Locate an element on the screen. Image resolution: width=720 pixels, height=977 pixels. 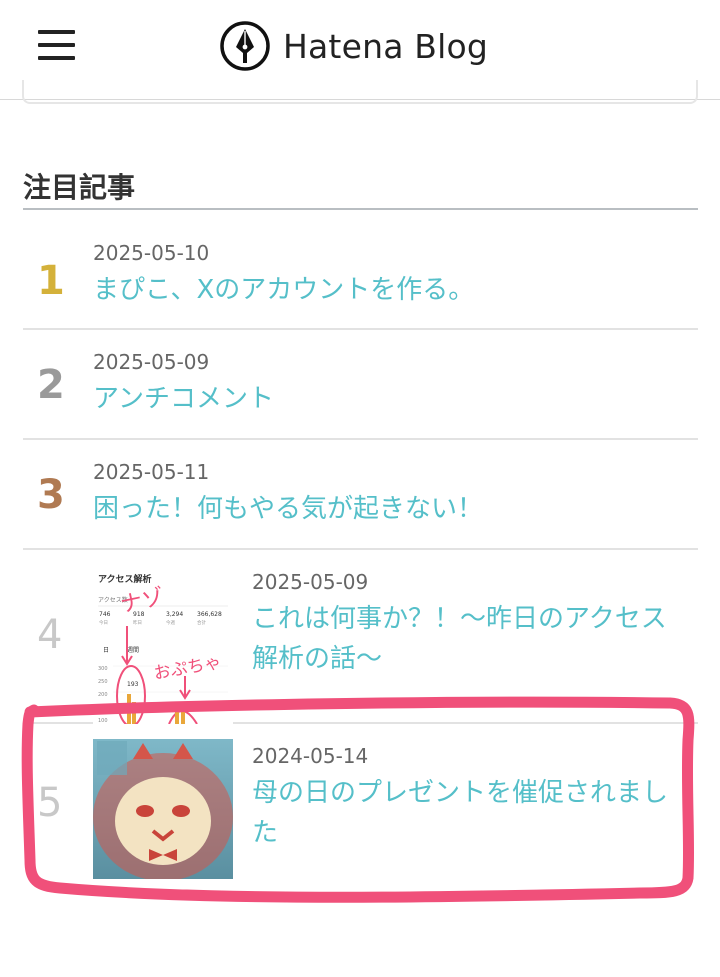
thumb-tab: 週間 is located at coordinates (133, 650).